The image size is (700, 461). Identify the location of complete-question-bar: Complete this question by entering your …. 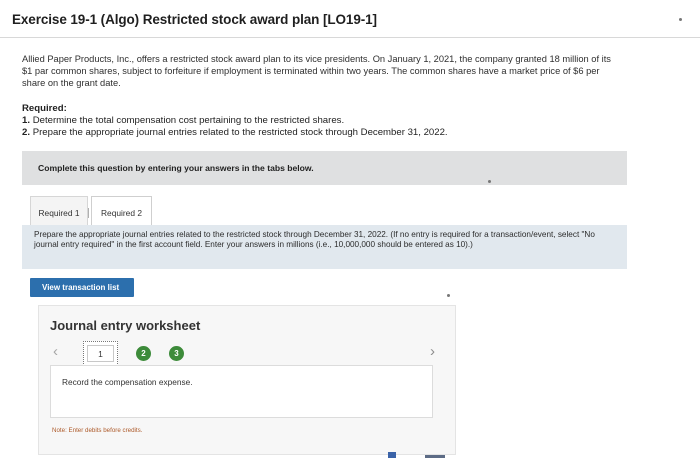
(324, 168).